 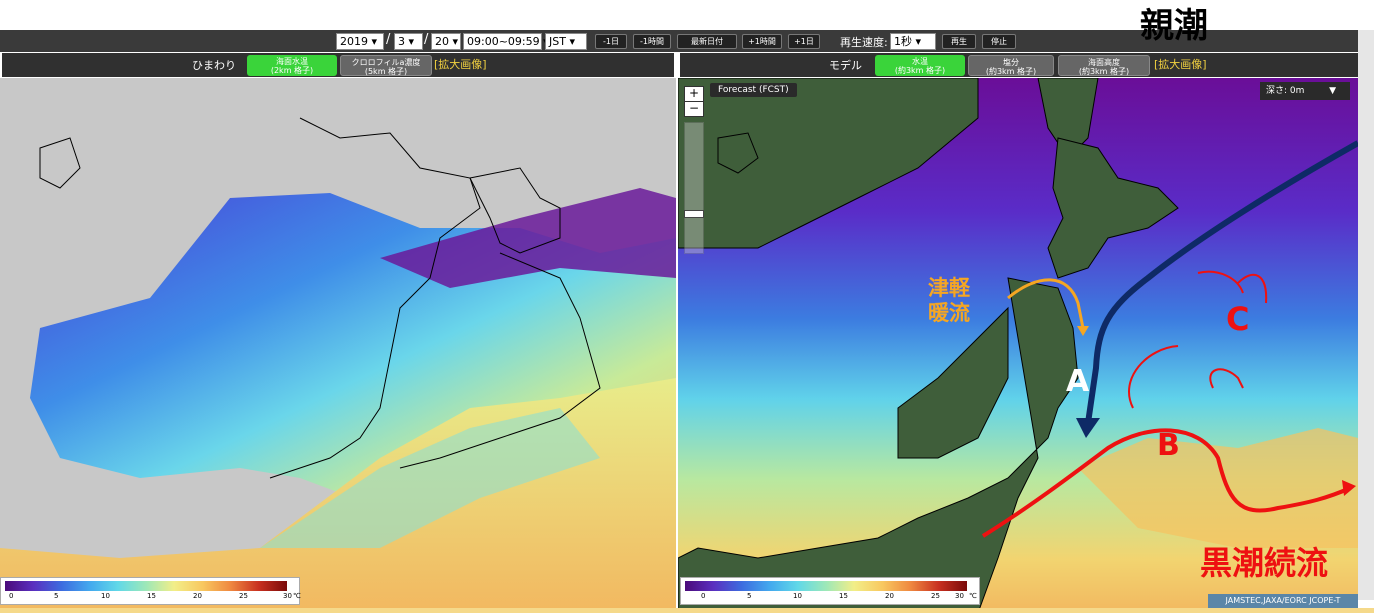 I want to click on hour-value: 09:00~09:59, so click(x=503, y=41).